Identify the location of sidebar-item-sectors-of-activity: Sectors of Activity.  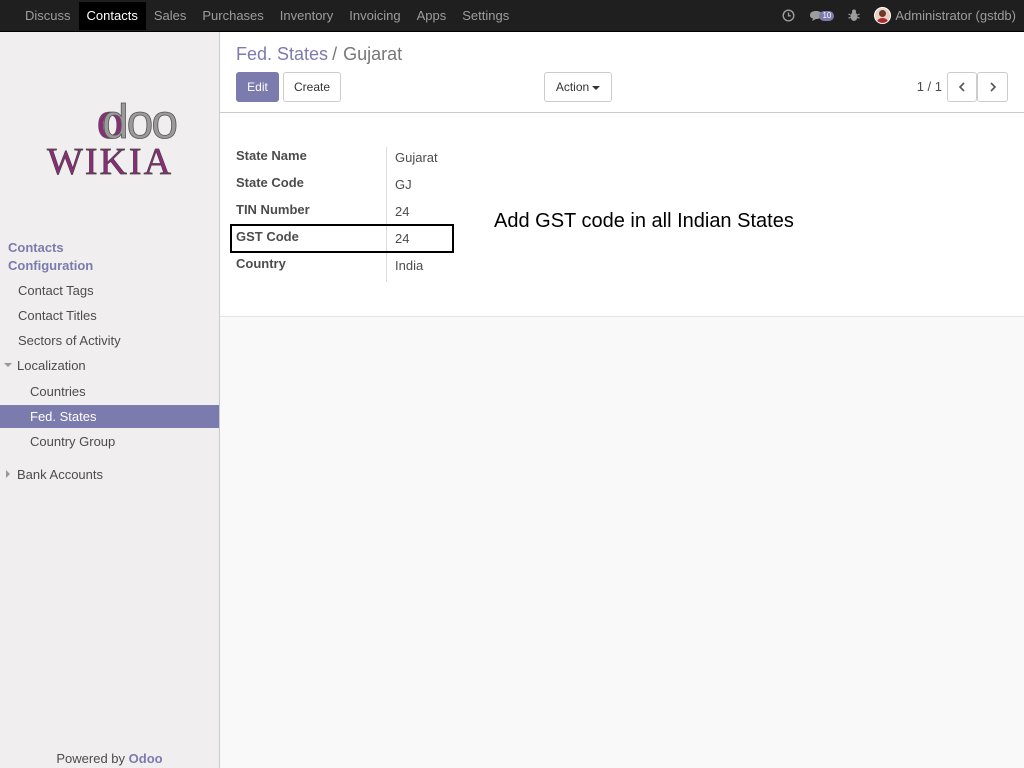
(109, 340).